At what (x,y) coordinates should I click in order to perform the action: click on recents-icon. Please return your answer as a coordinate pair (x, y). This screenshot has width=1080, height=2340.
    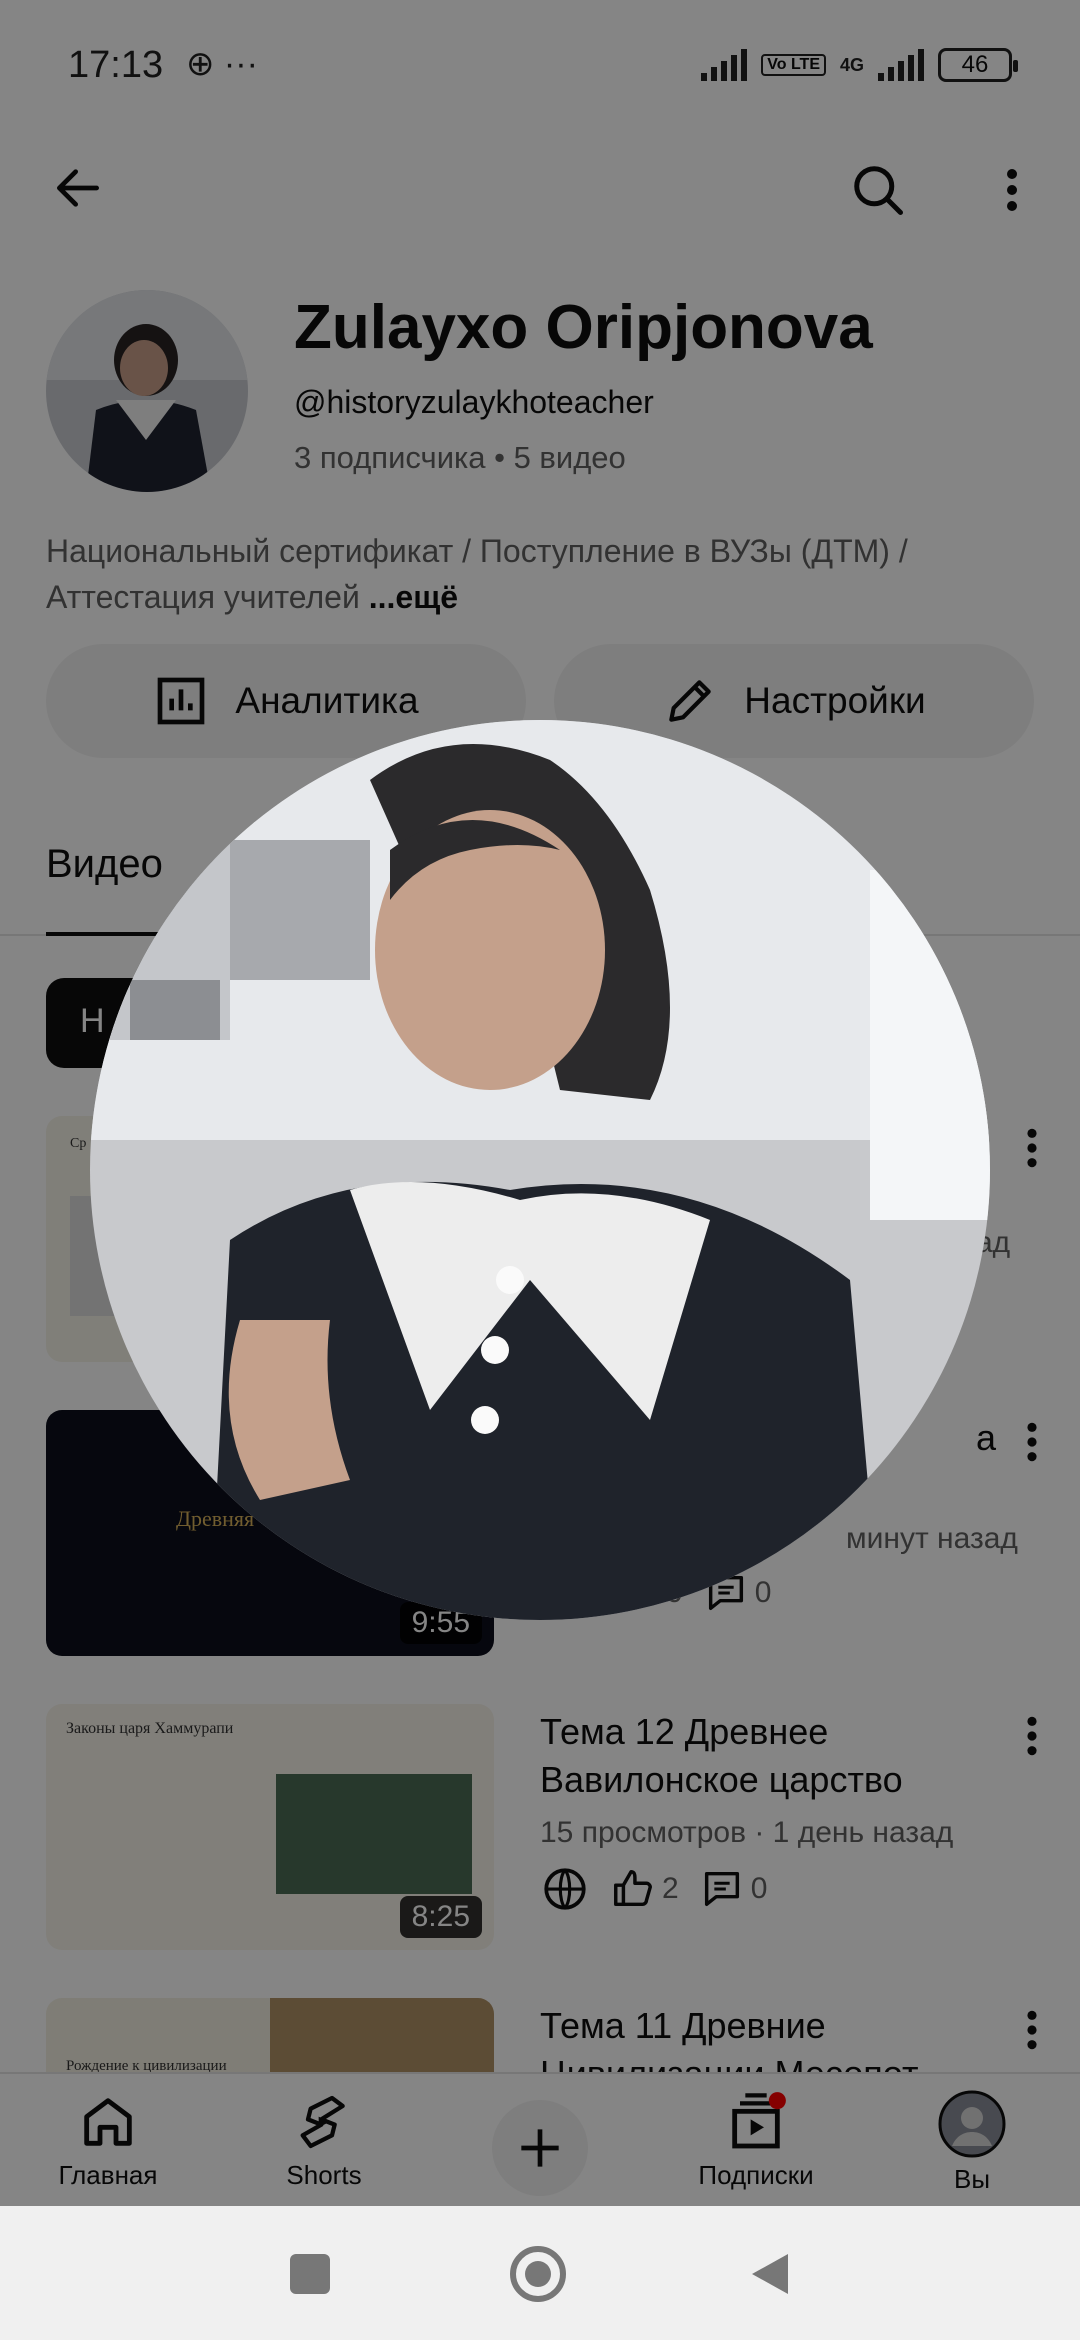
    Looking at the image, I should click on (310, 2274).